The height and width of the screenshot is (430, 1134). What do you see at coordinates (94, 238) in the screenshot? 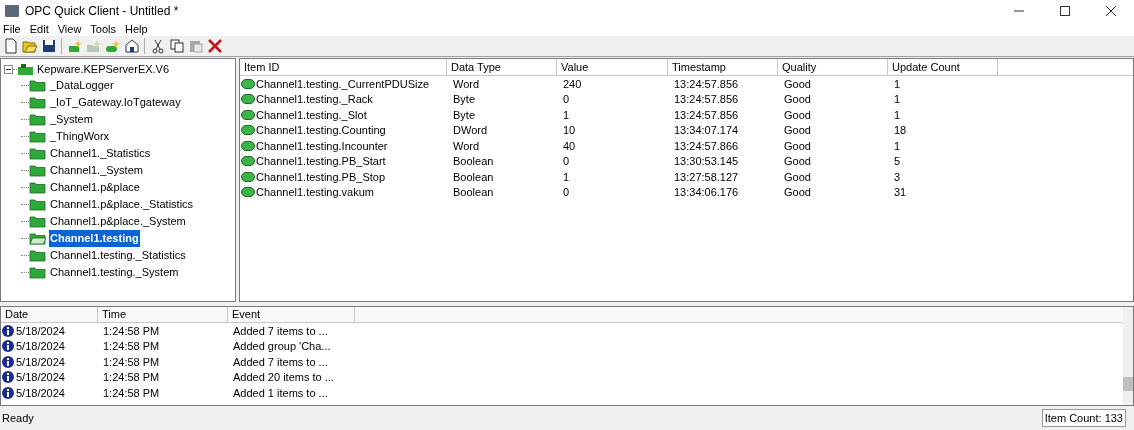
I see `tree-item: Channel1.testing` at bounding box center [94, 238].